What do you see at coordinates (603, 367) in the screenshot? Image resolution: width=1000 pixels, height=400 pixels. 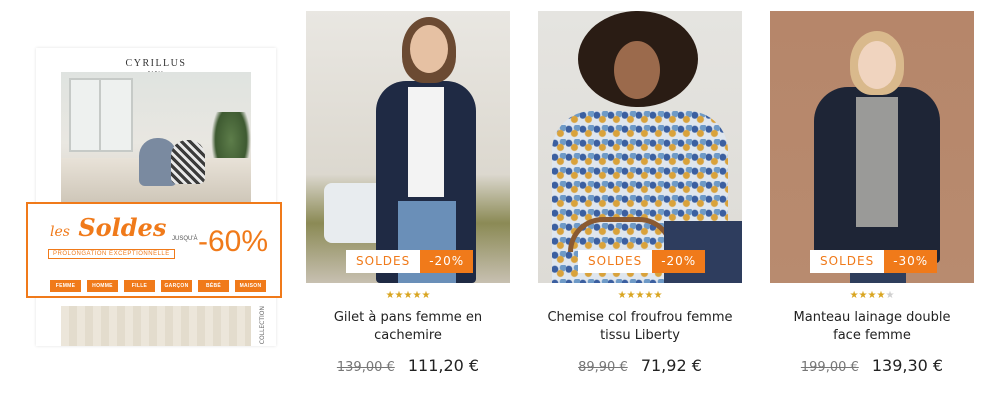 I see `old-price: 89,90 €` at bounding box center [603, 367].